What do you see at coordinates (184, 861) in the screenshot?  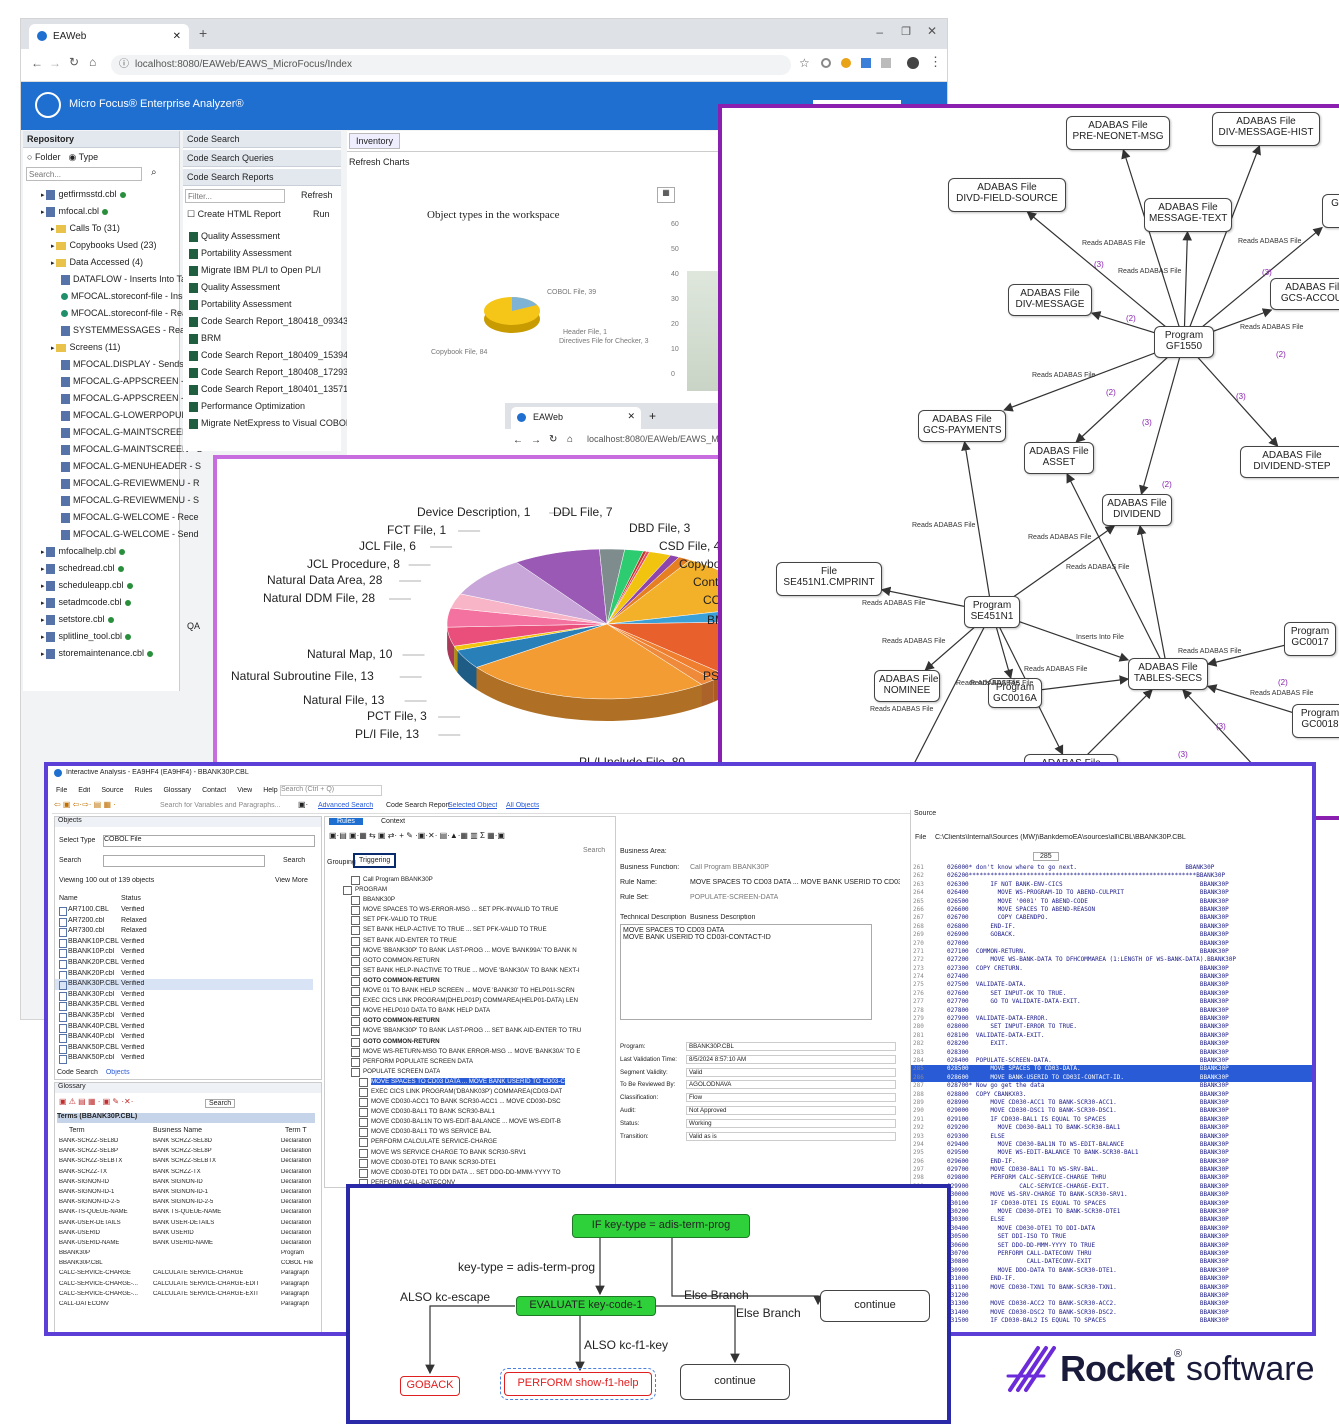 I see `objects-search-input` at bounding box center [184, 861].